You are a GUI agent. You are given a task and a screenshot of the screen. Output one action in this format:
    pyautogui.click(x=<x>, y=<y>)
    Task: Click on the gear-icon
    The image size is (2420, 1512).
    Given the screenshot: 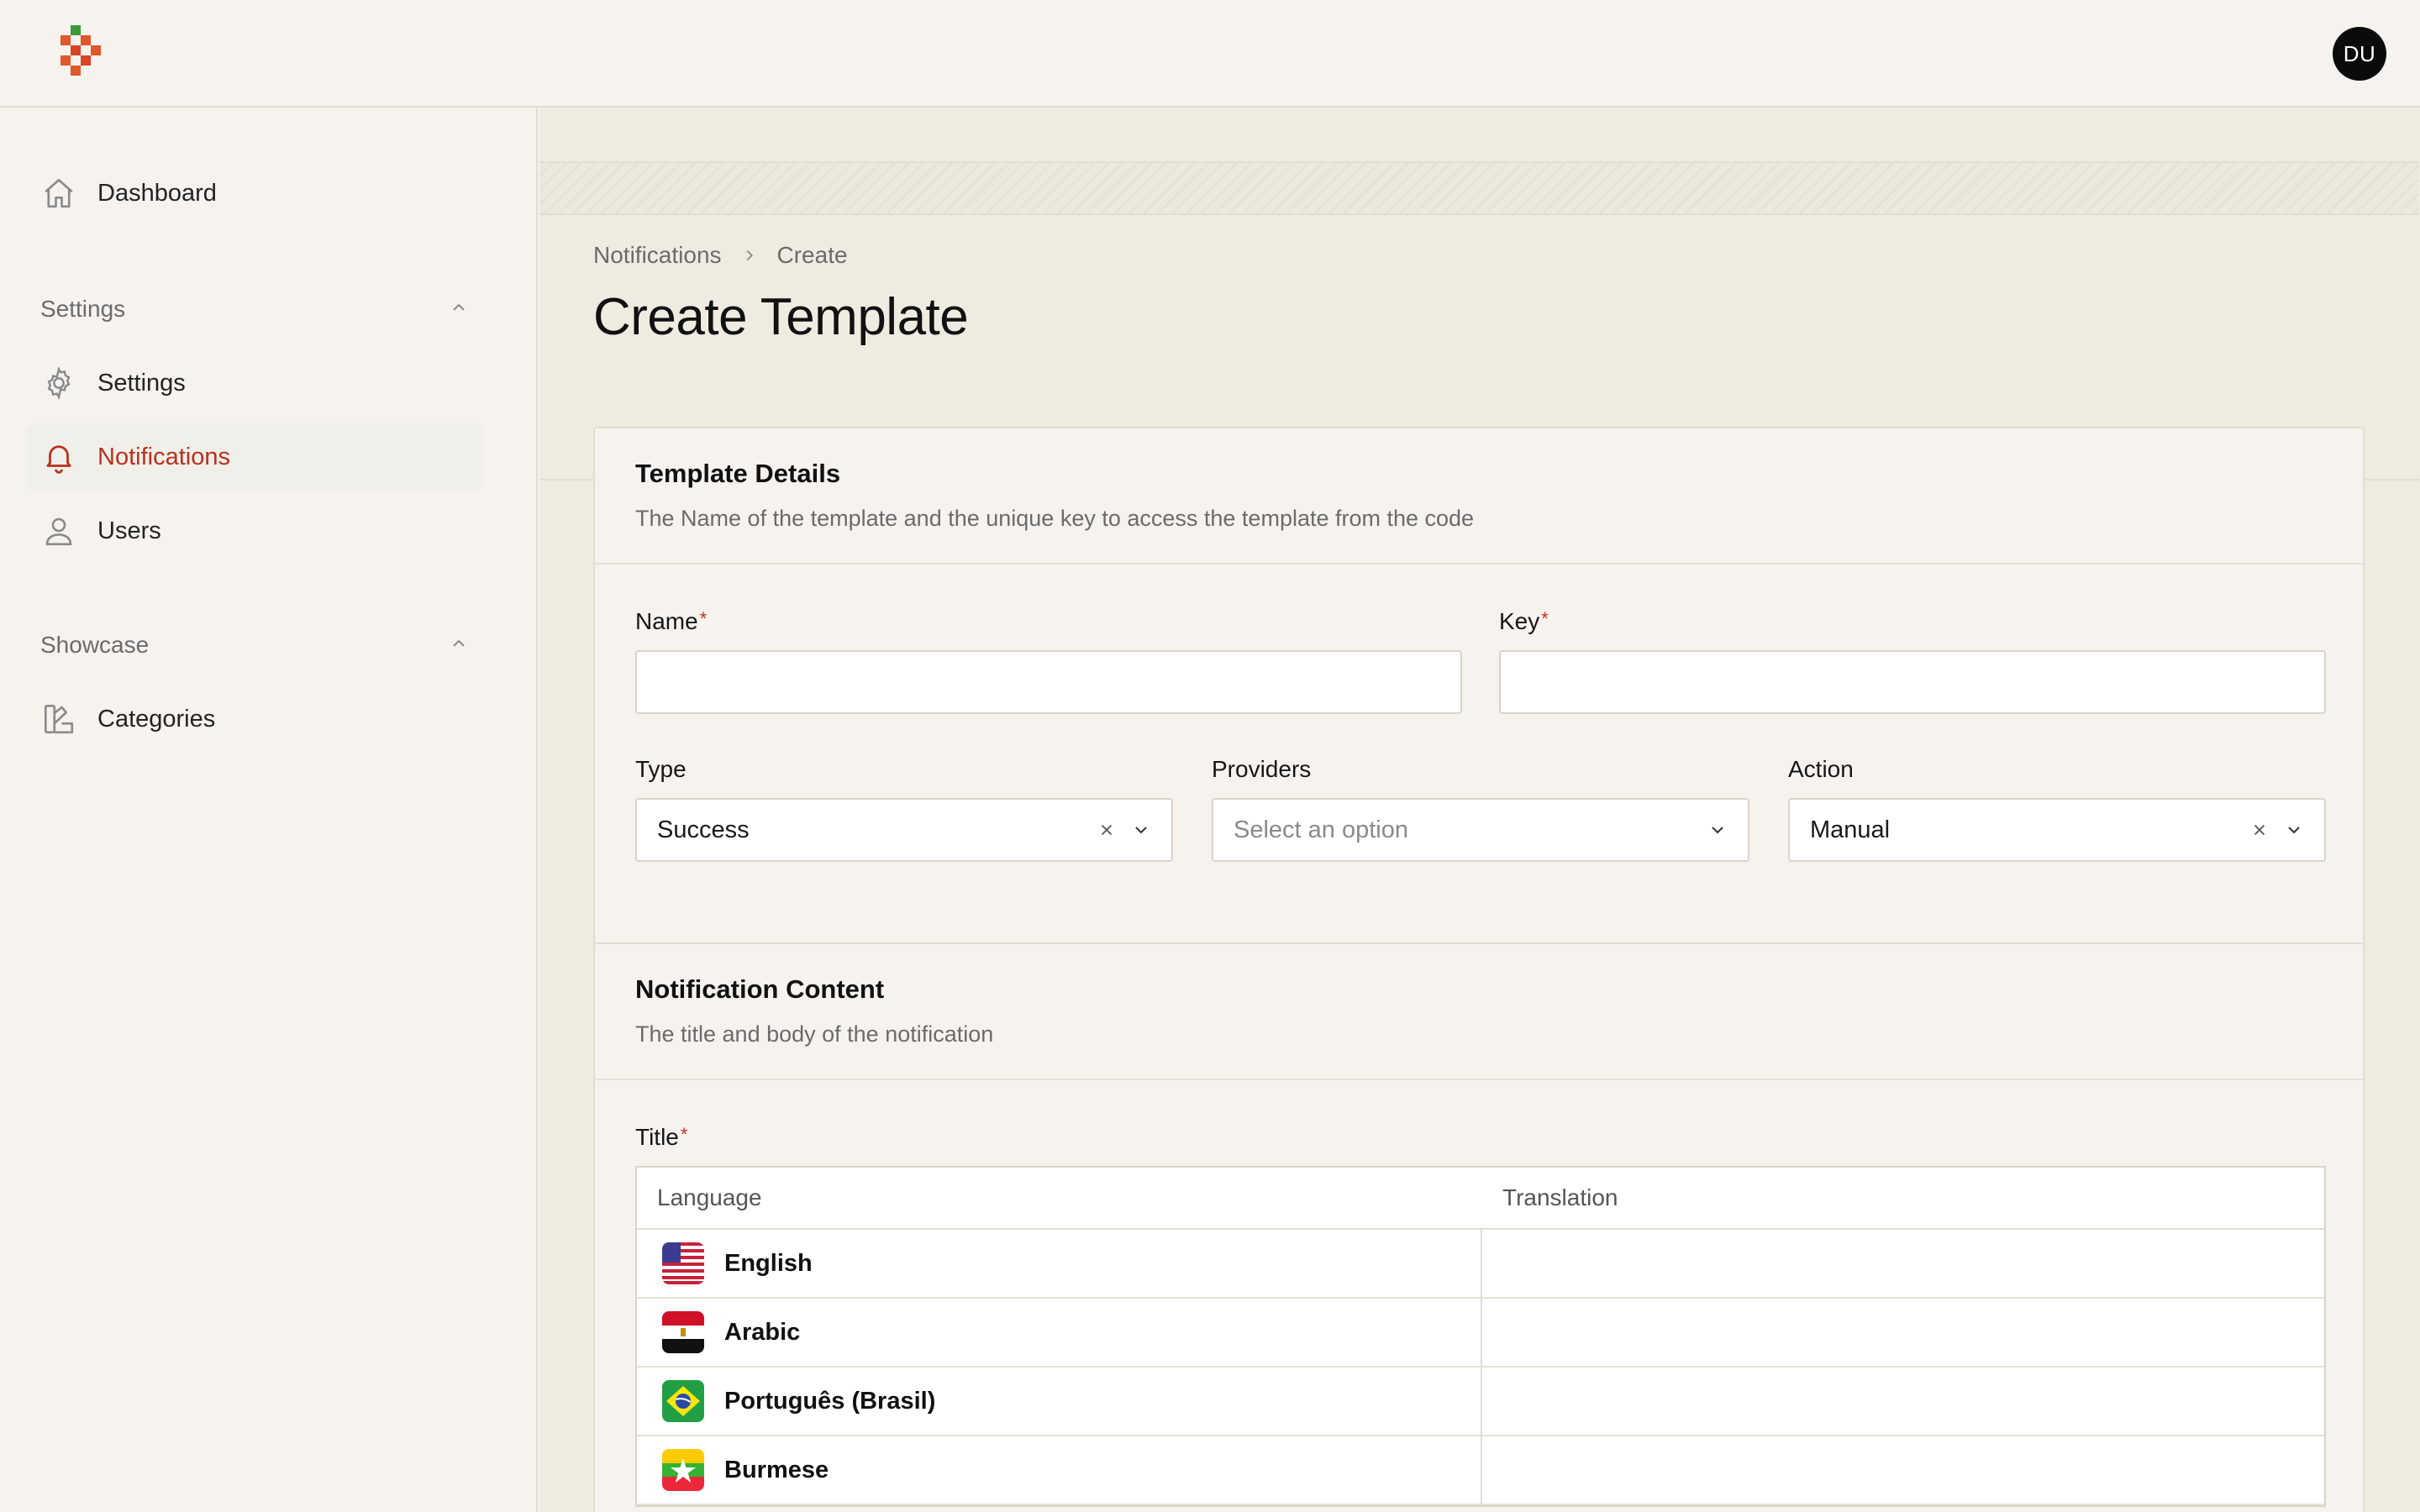 What is the action you would take?
    pyautogui.click(x=58, y=383)
    